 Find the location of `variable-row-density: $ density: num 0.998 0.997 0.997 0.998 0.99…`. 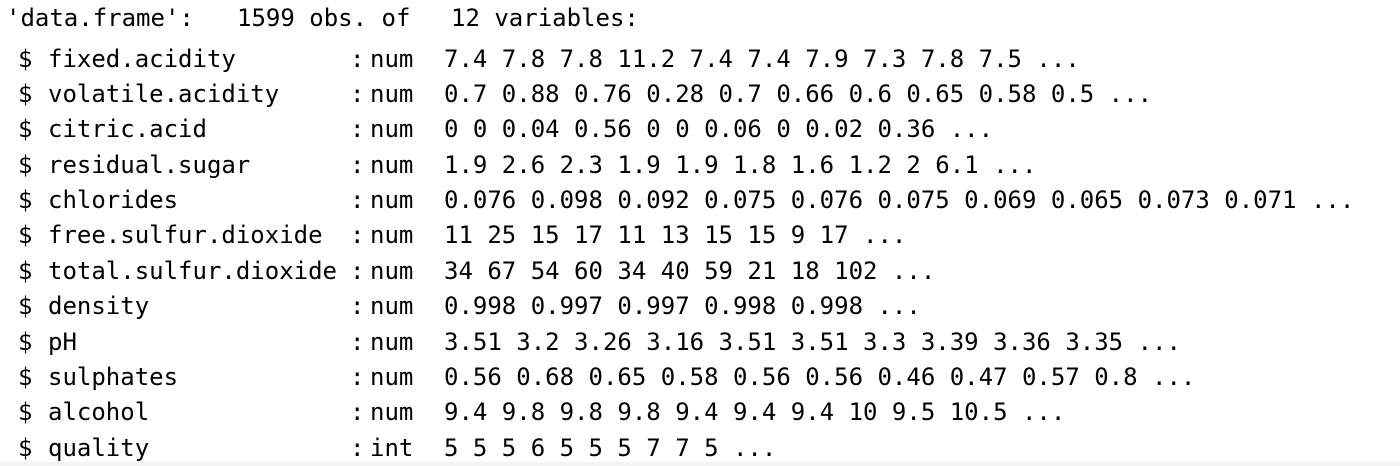

variable-row-density: $ density: num 0.998 0.997 0.997 0.998 0.99… is located at coordinates (463, 306).